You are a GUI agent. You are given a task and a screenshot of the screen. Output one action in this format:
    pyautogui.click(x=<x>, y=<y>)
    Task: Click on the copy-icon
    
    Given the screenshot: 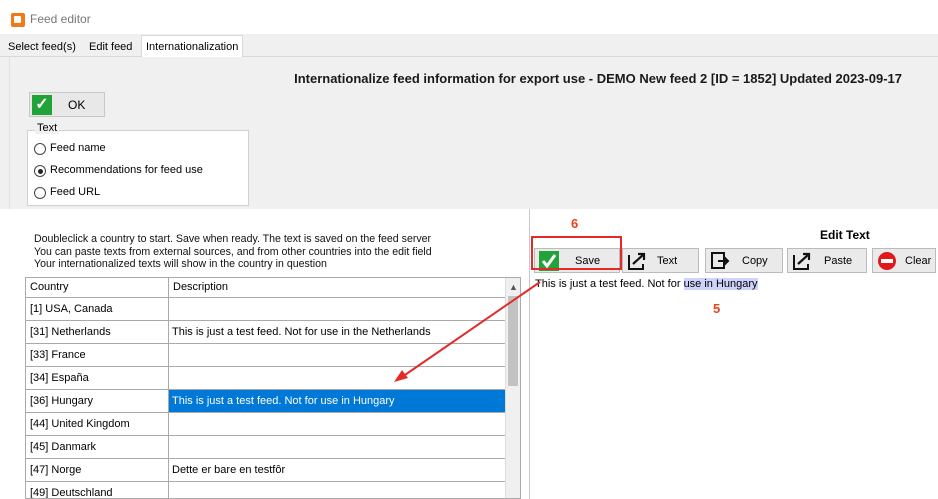 What is the action you would take?
    pyautogui.click(x=720, y=260)
    